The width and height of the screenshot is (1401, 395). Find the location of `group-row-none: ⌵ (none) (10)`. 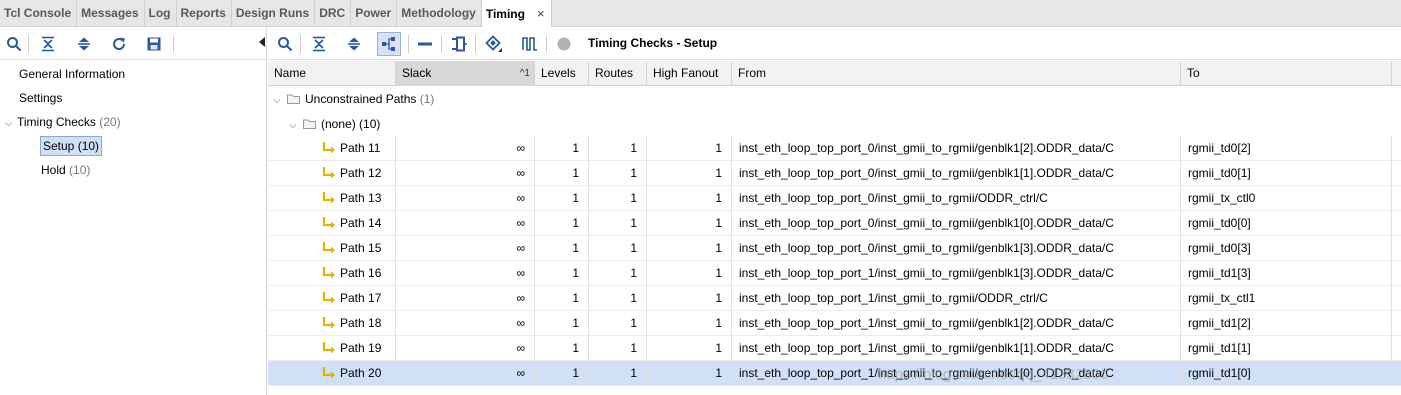

group-row-none: ⌵ (none) (10) is located at coordinates (334, 124).